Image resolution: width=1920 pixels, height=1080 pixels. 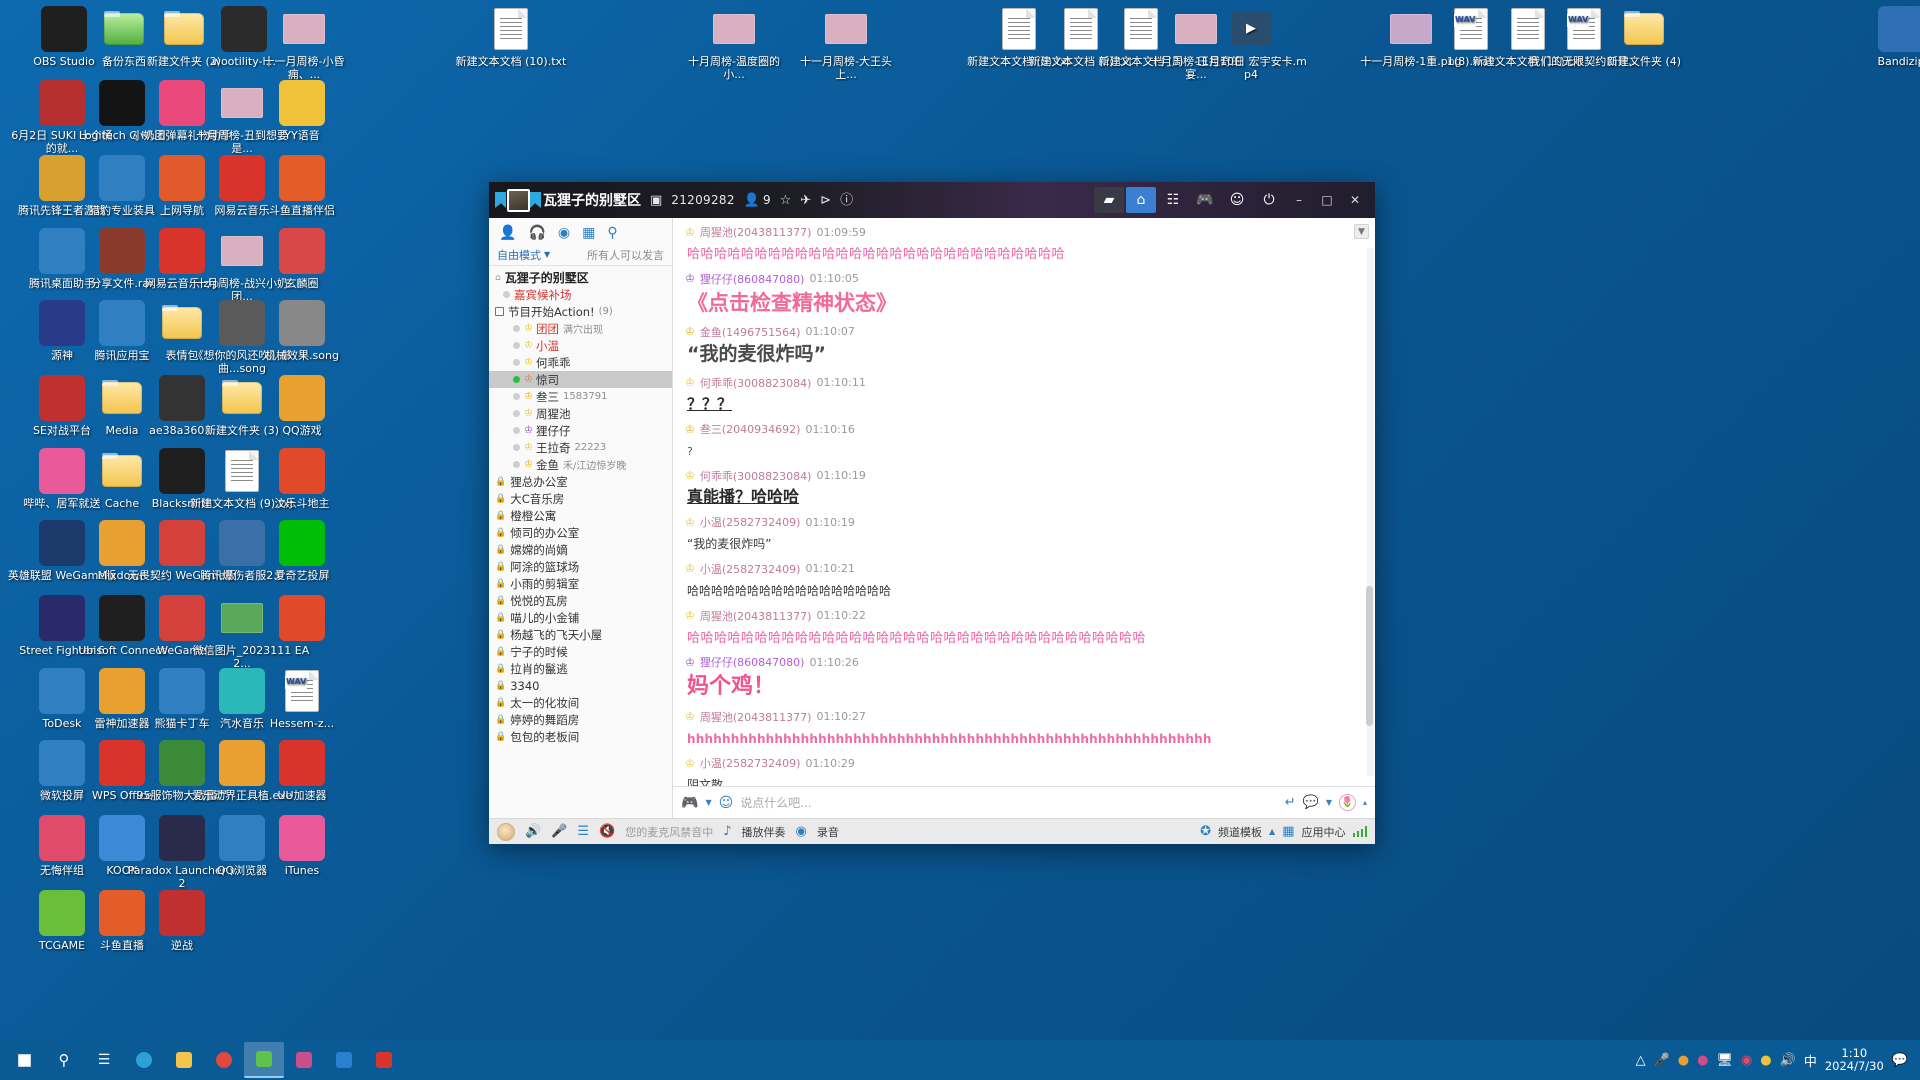 What do you see at coordinates (1205, 831) in the screenshot?
I see `channel-template-icon: ✪` at bounding box center [1205, 831].